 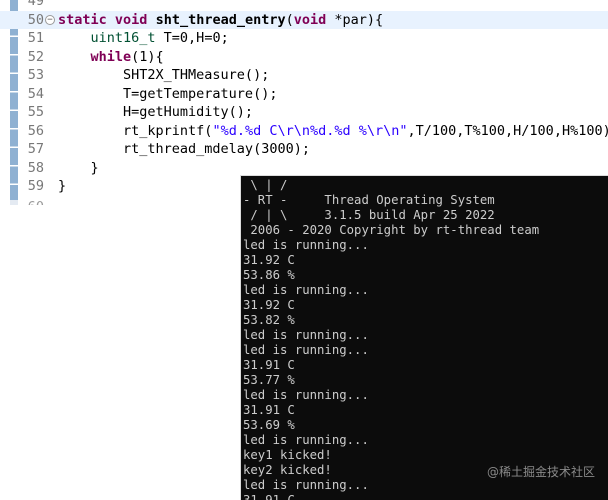 What do you see at coordinates (221, 19) in the screenshot?
I see `code-text: static void sht_thread_entry(void *par){` at bounding box center [221, 19].